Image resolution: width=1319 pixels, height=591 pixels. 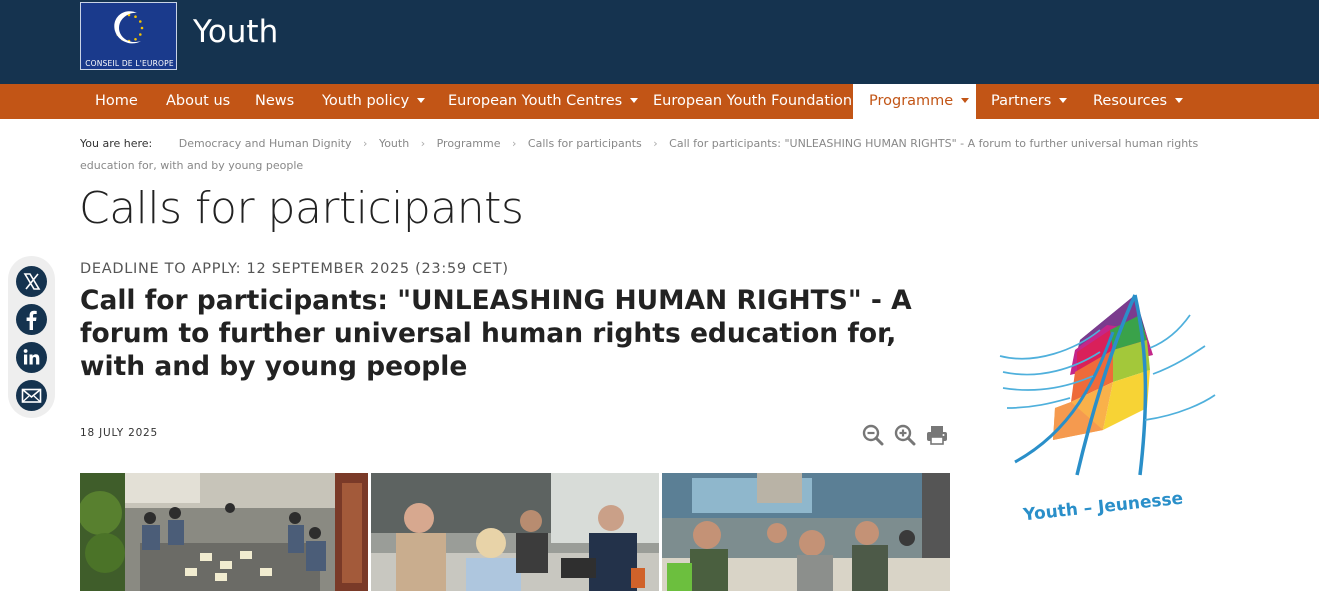 I want to click on youth-sail-emblem-icon: Youth – Jeunesse, so click(x=1107, y=409).